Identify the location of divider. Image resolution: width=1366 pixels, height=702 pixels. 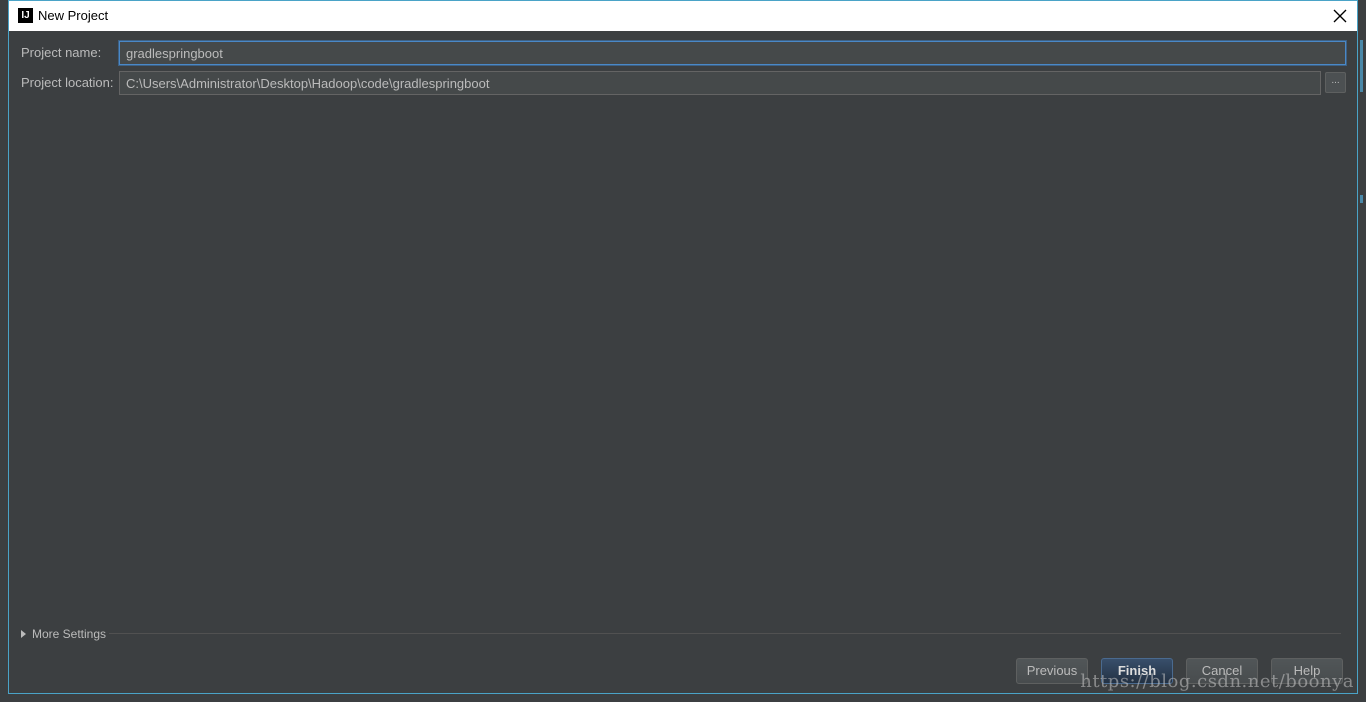
(725, 633).